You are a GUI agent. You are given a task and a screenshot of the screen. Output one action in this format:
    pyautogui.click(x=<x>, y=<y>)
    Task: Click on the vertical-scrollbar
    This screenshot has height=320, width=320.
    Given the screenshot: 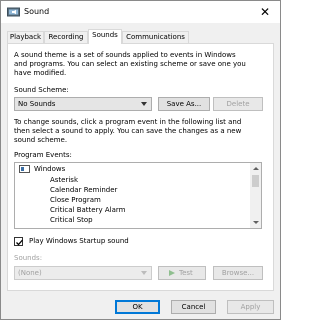 What is the action you would take?
    pyautogui.click(x=255, y=195)
    